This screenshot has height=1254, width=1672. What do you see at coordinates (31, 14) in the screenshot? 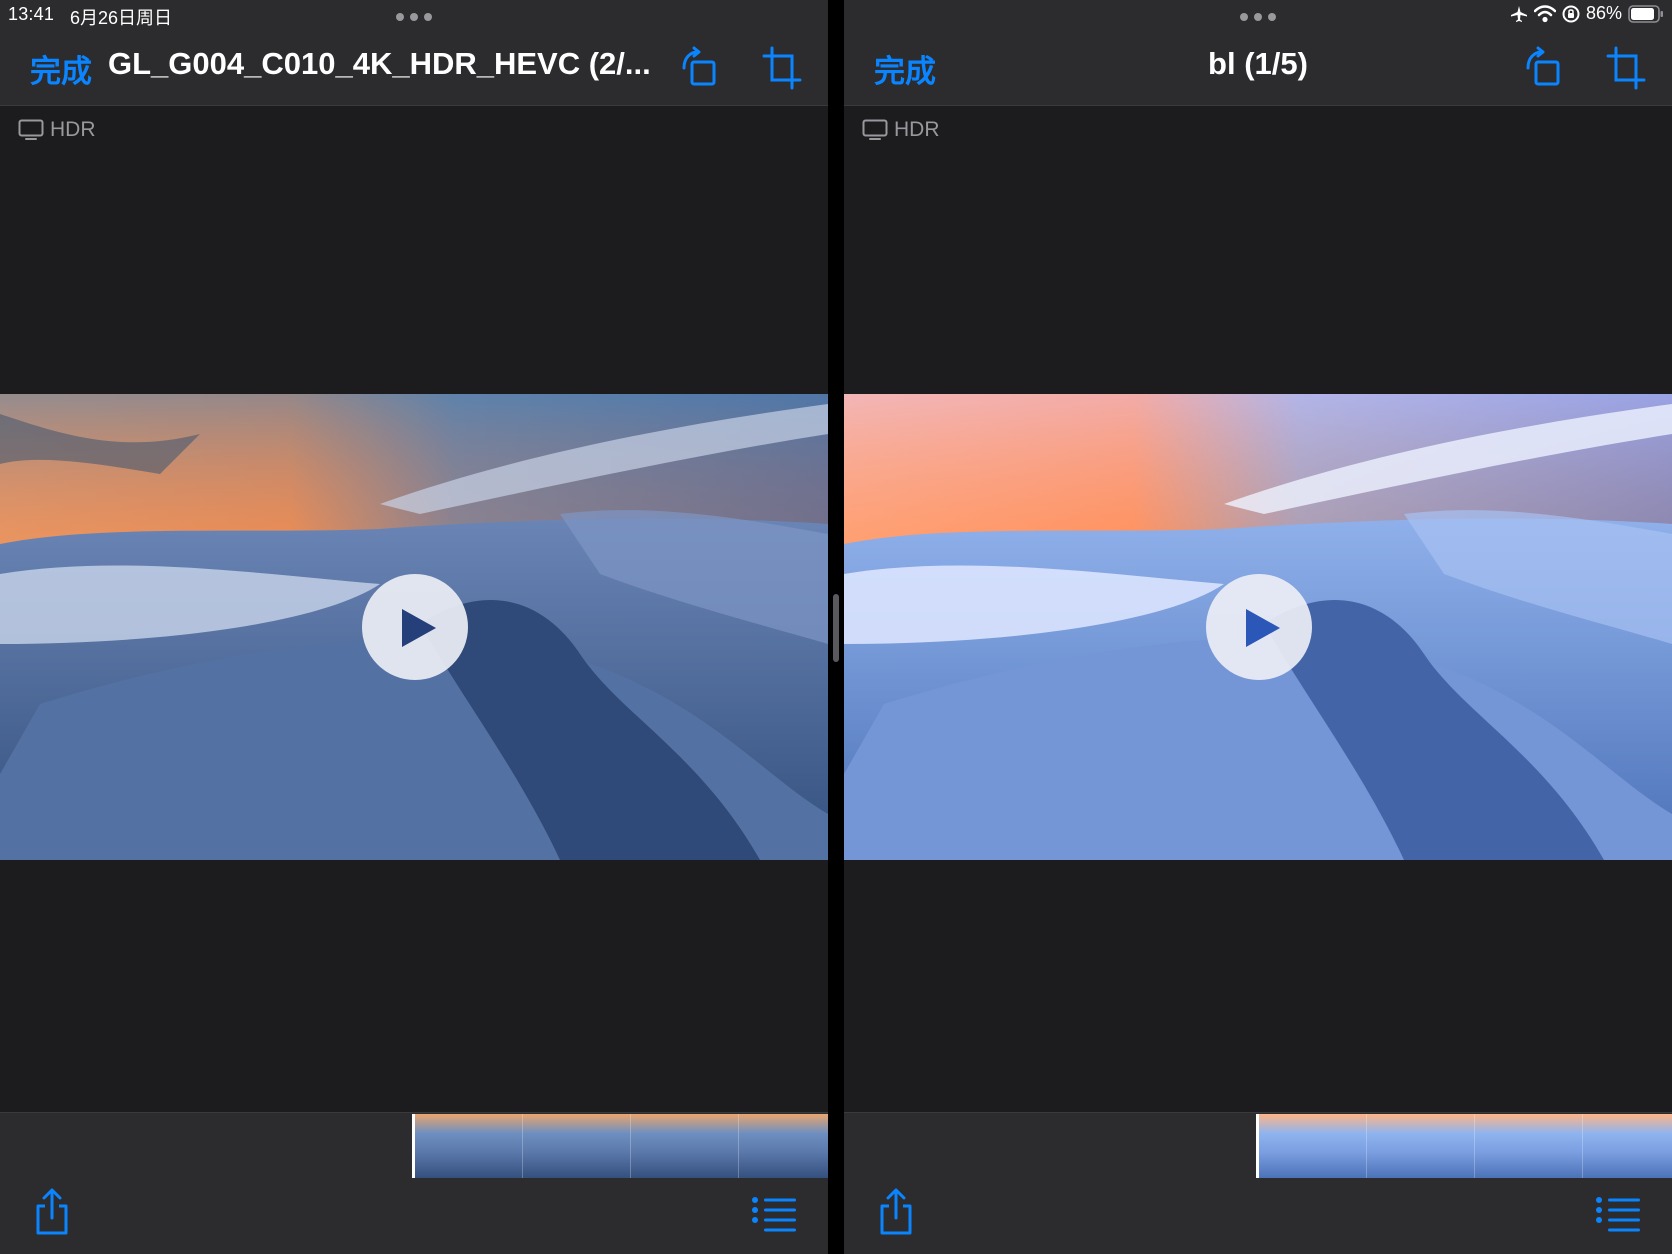
I see `status-time: 13:41` at bounding box center [31, 14].